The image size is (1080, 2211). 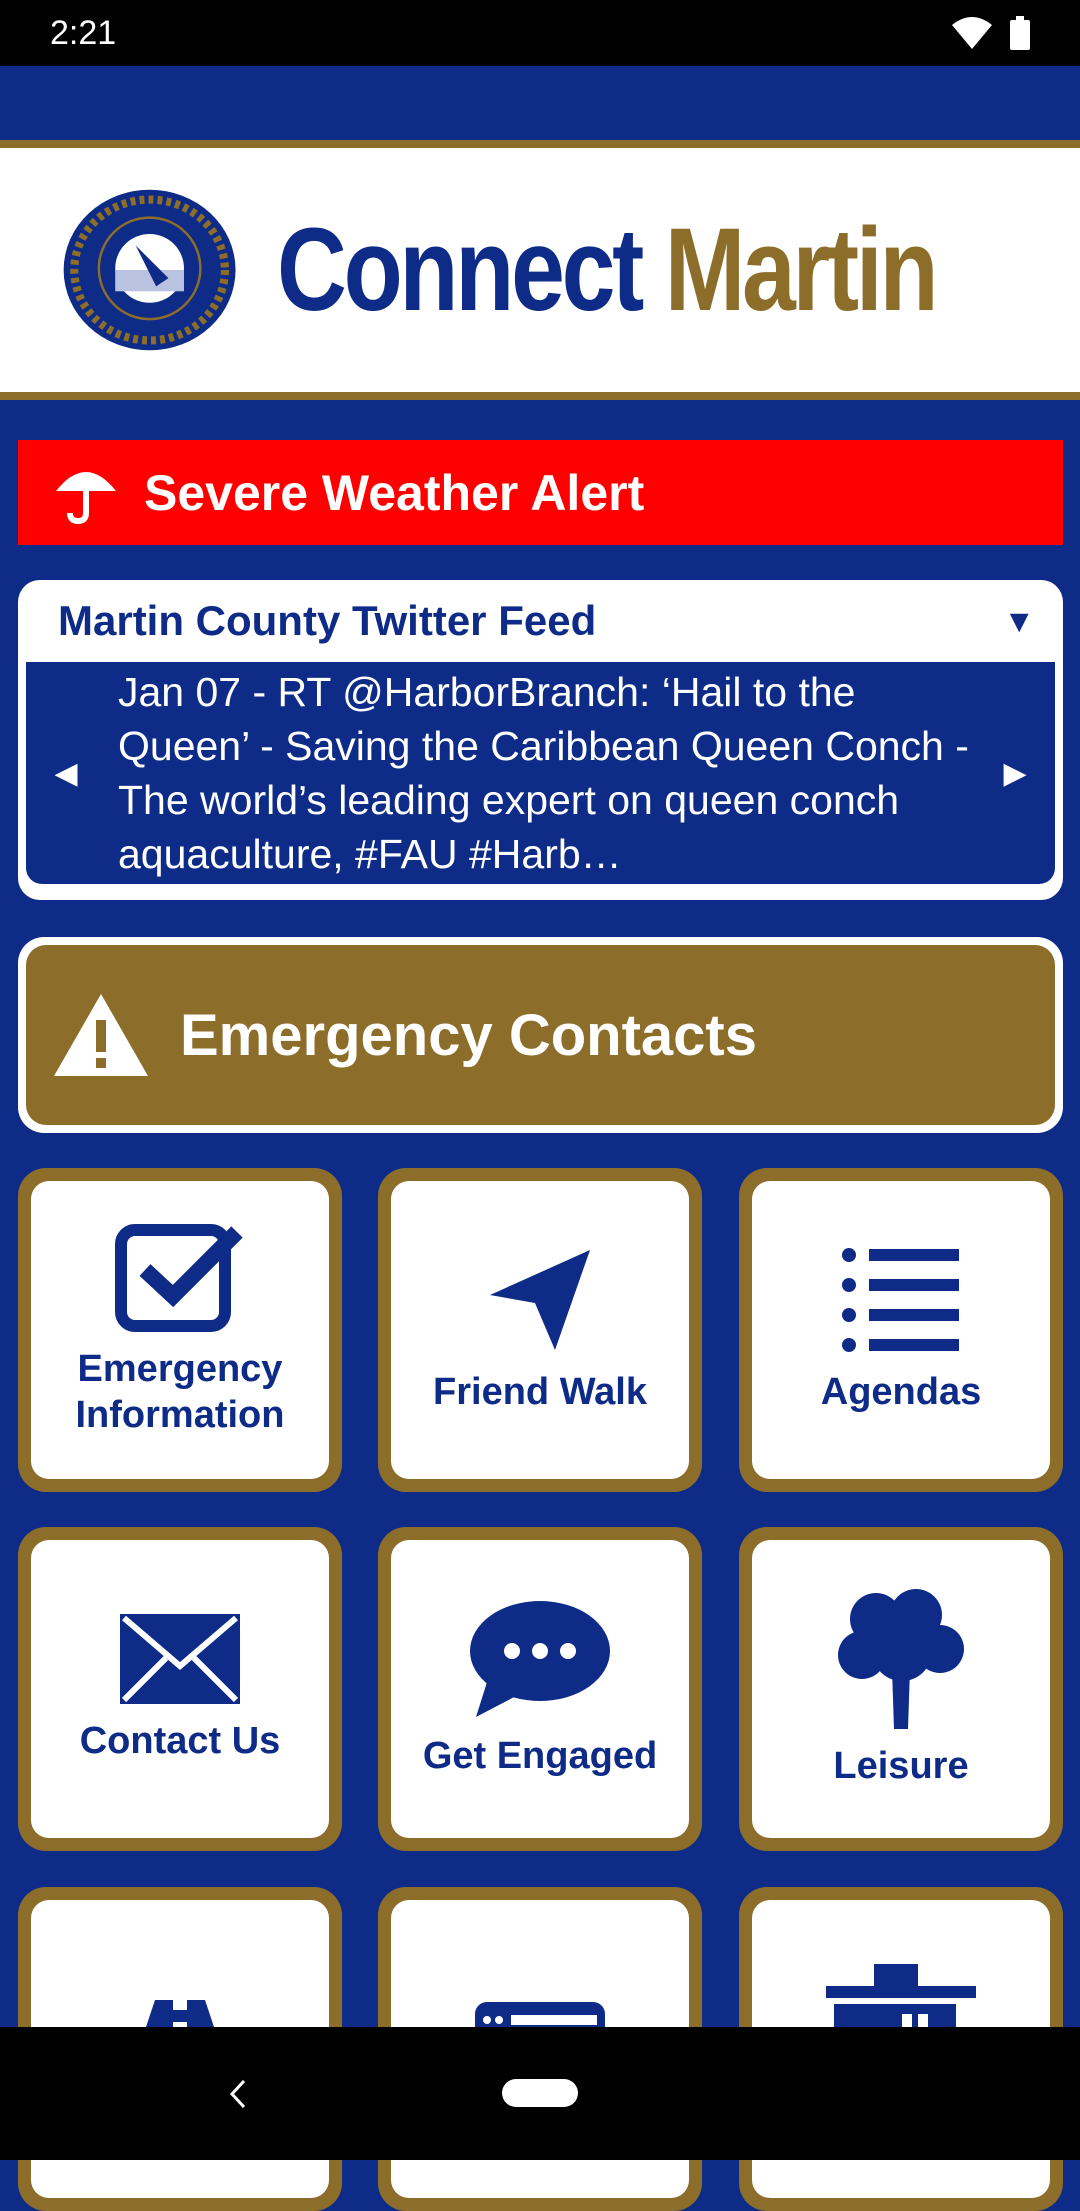 I want to click on wifi-icon, so click(x=972, y=33).